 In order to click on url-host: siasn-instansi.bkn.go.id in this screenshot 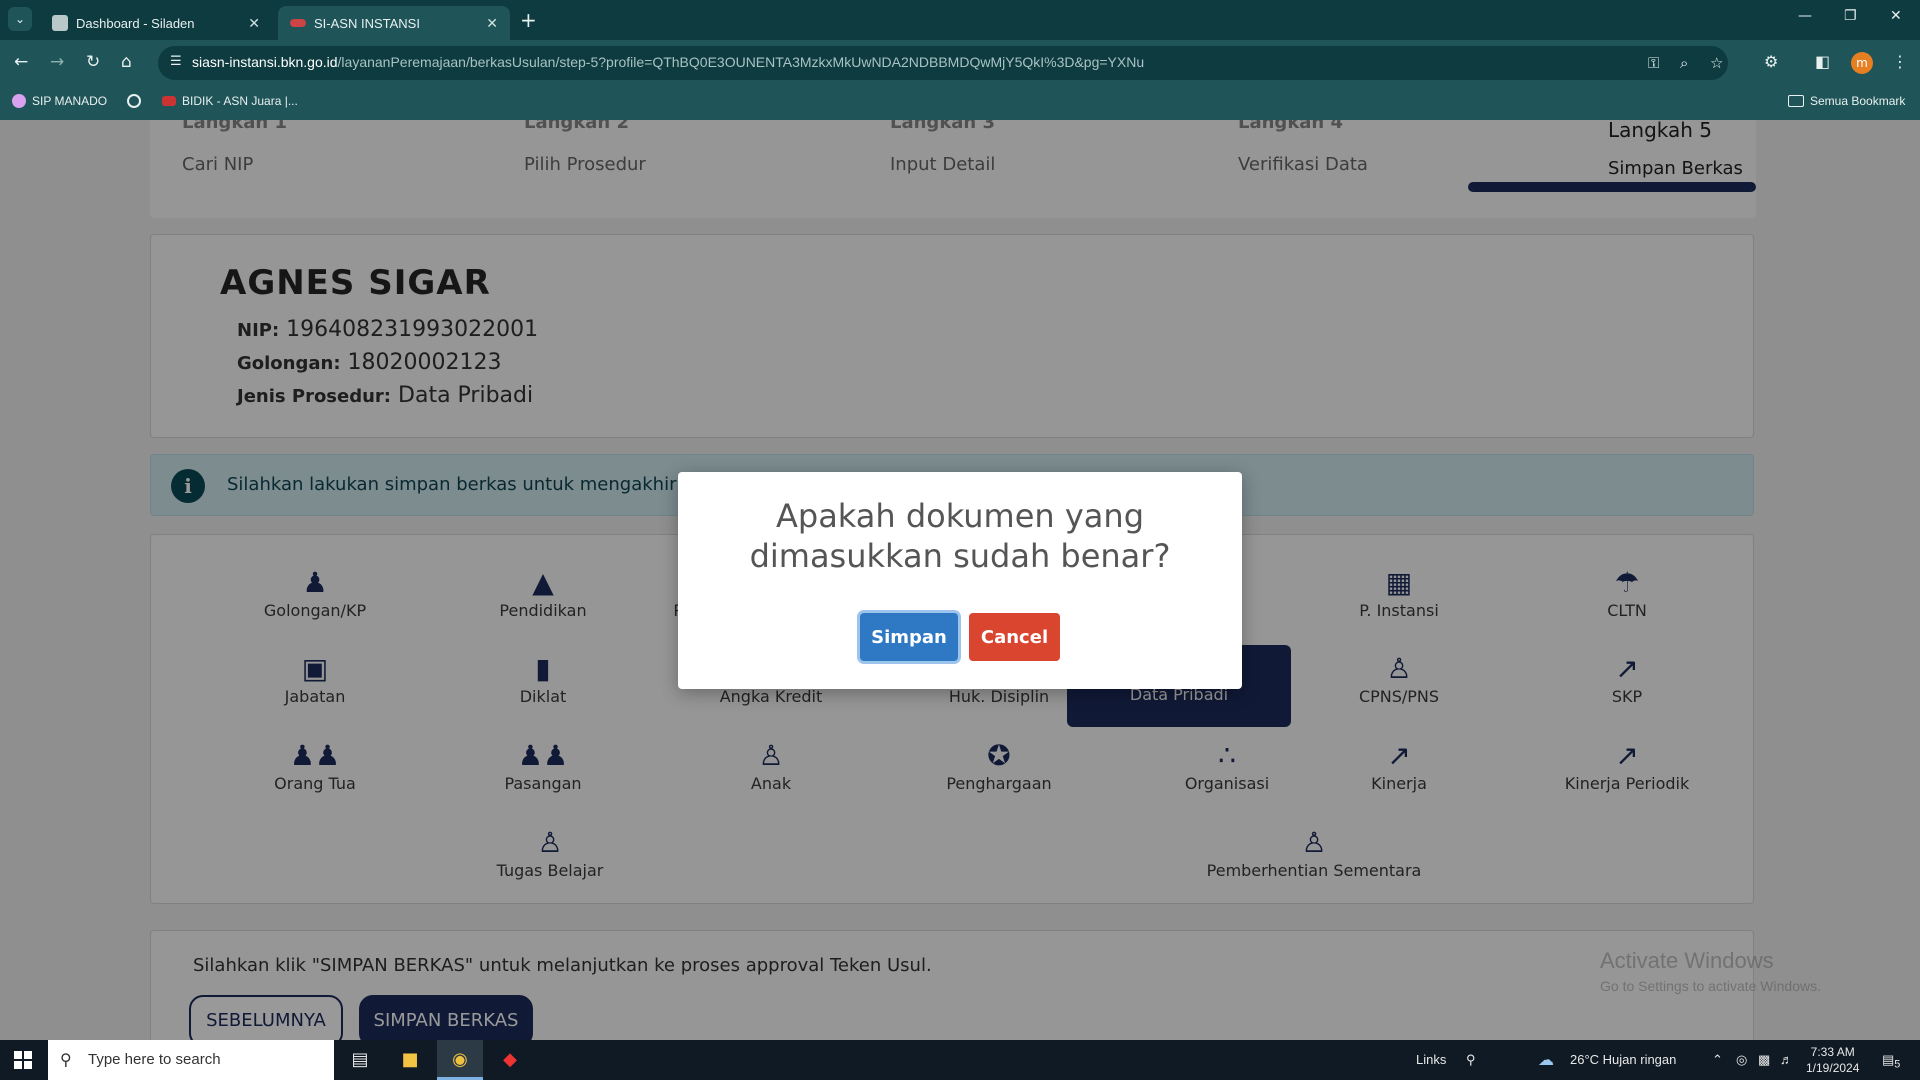, I will do `click(265, 62)`.